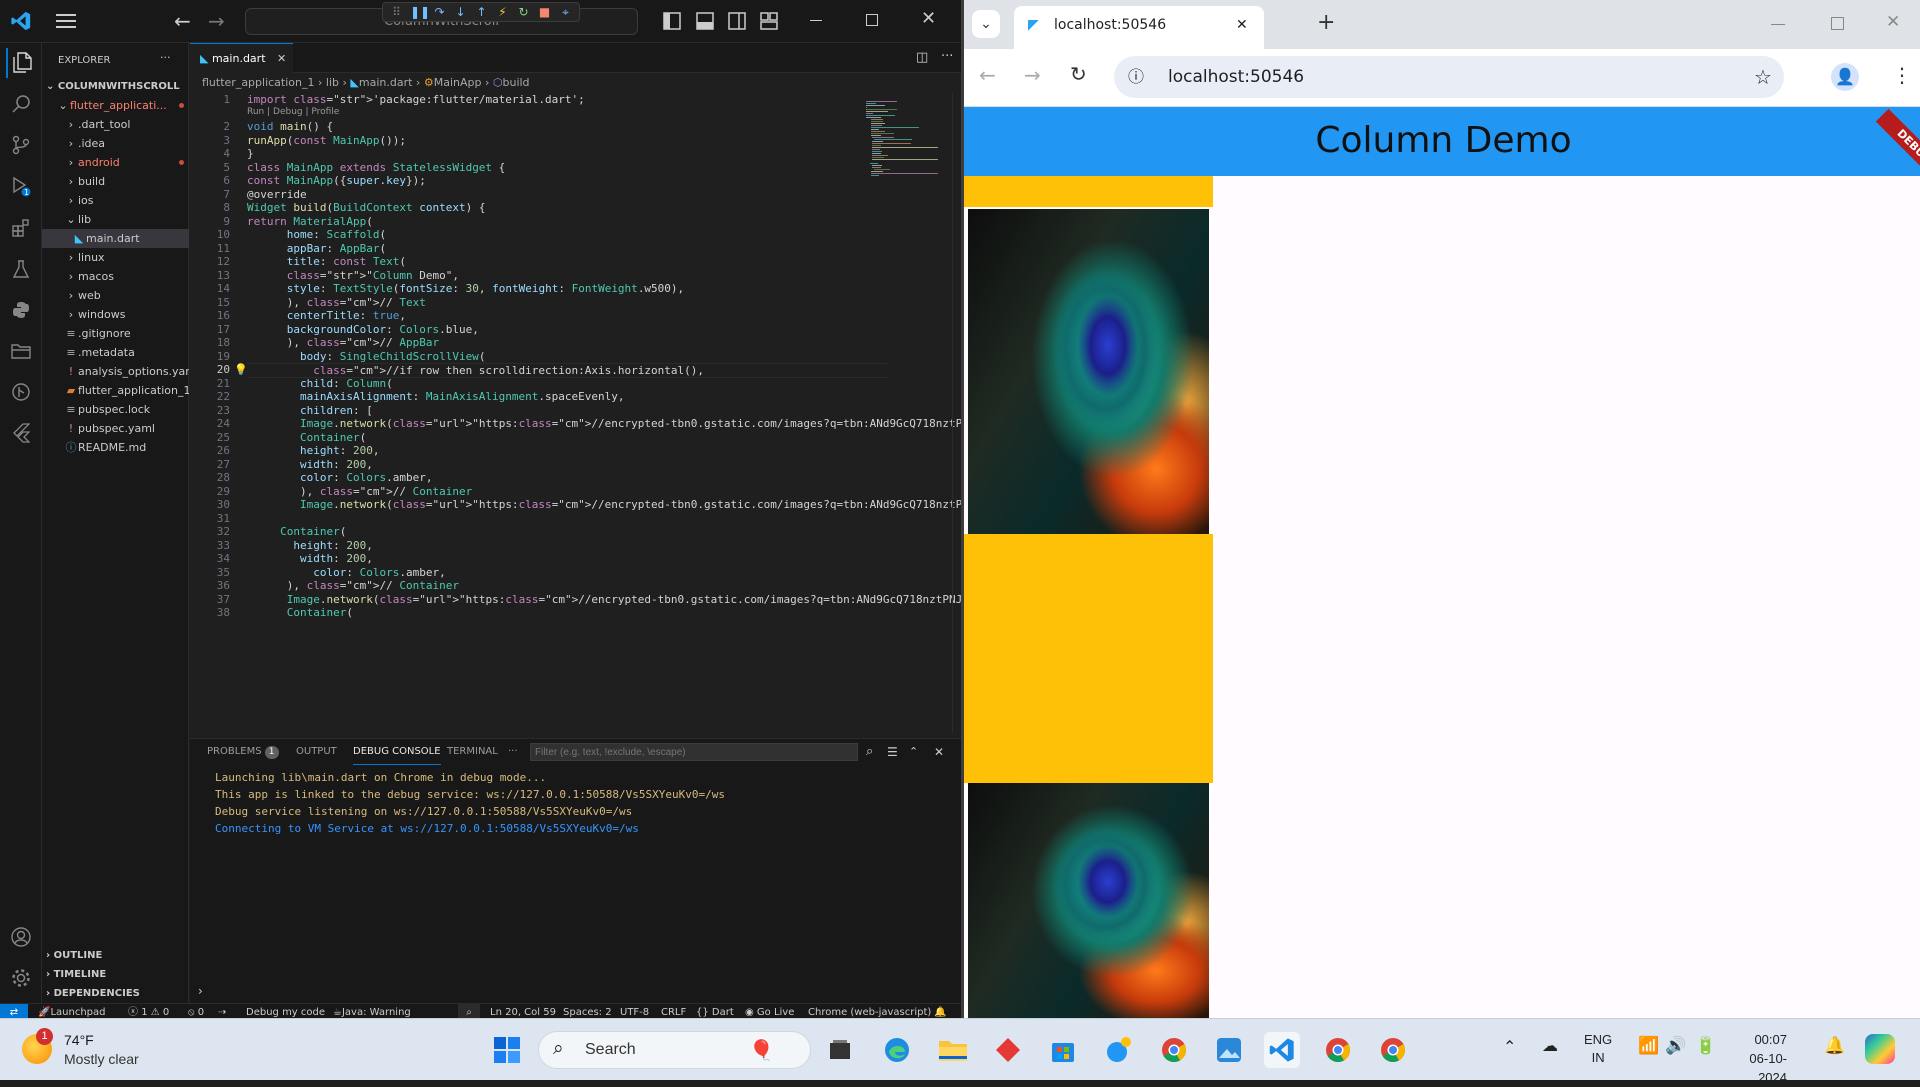 This screenshot has width=1920, height=1087. Describe the element at coordinates (507, 1050) in the screenshot. I see `start-button` at that location.